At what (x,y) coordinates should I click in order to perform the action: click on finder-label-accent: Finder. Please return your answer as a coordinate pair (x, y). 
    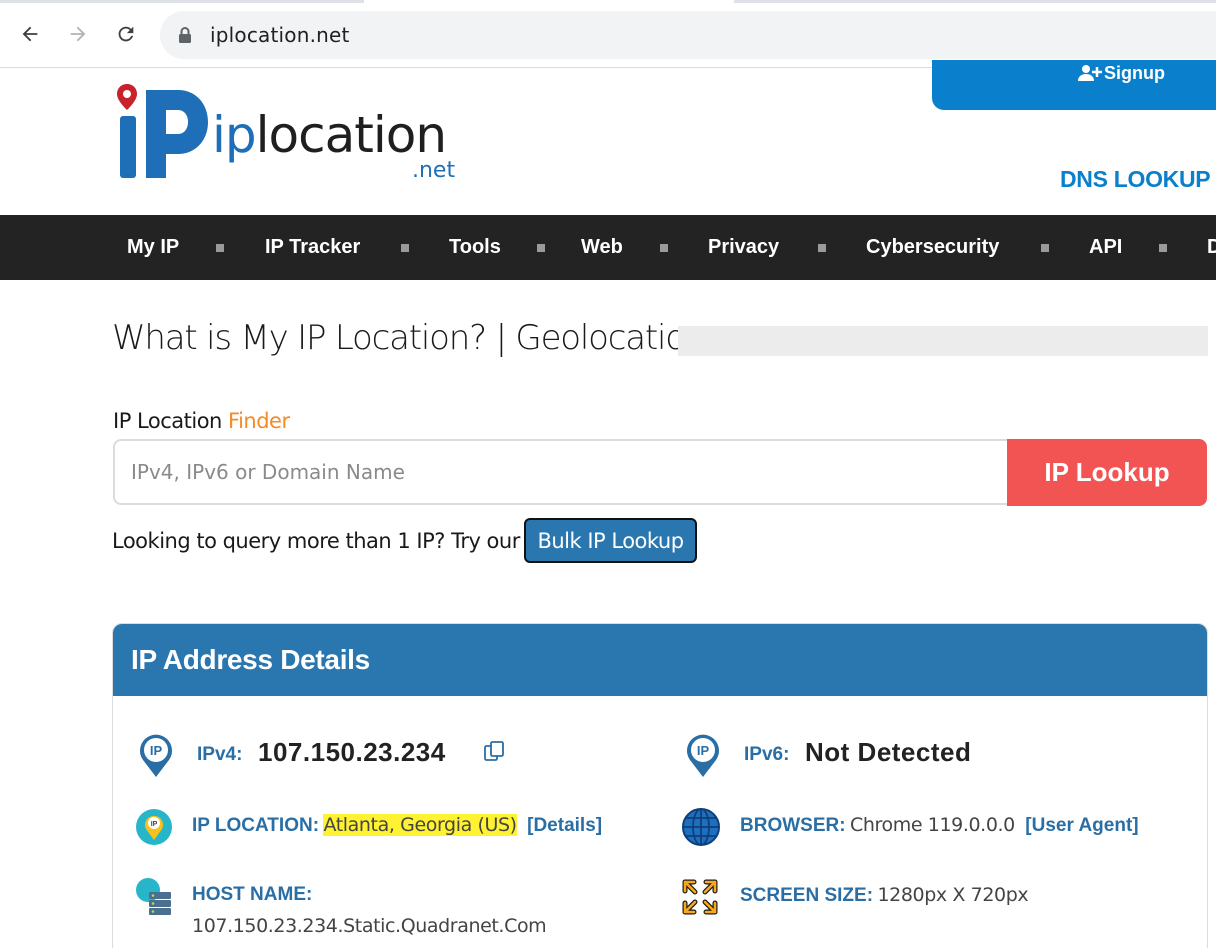
    Looking at the image, I should click on (259, 421).